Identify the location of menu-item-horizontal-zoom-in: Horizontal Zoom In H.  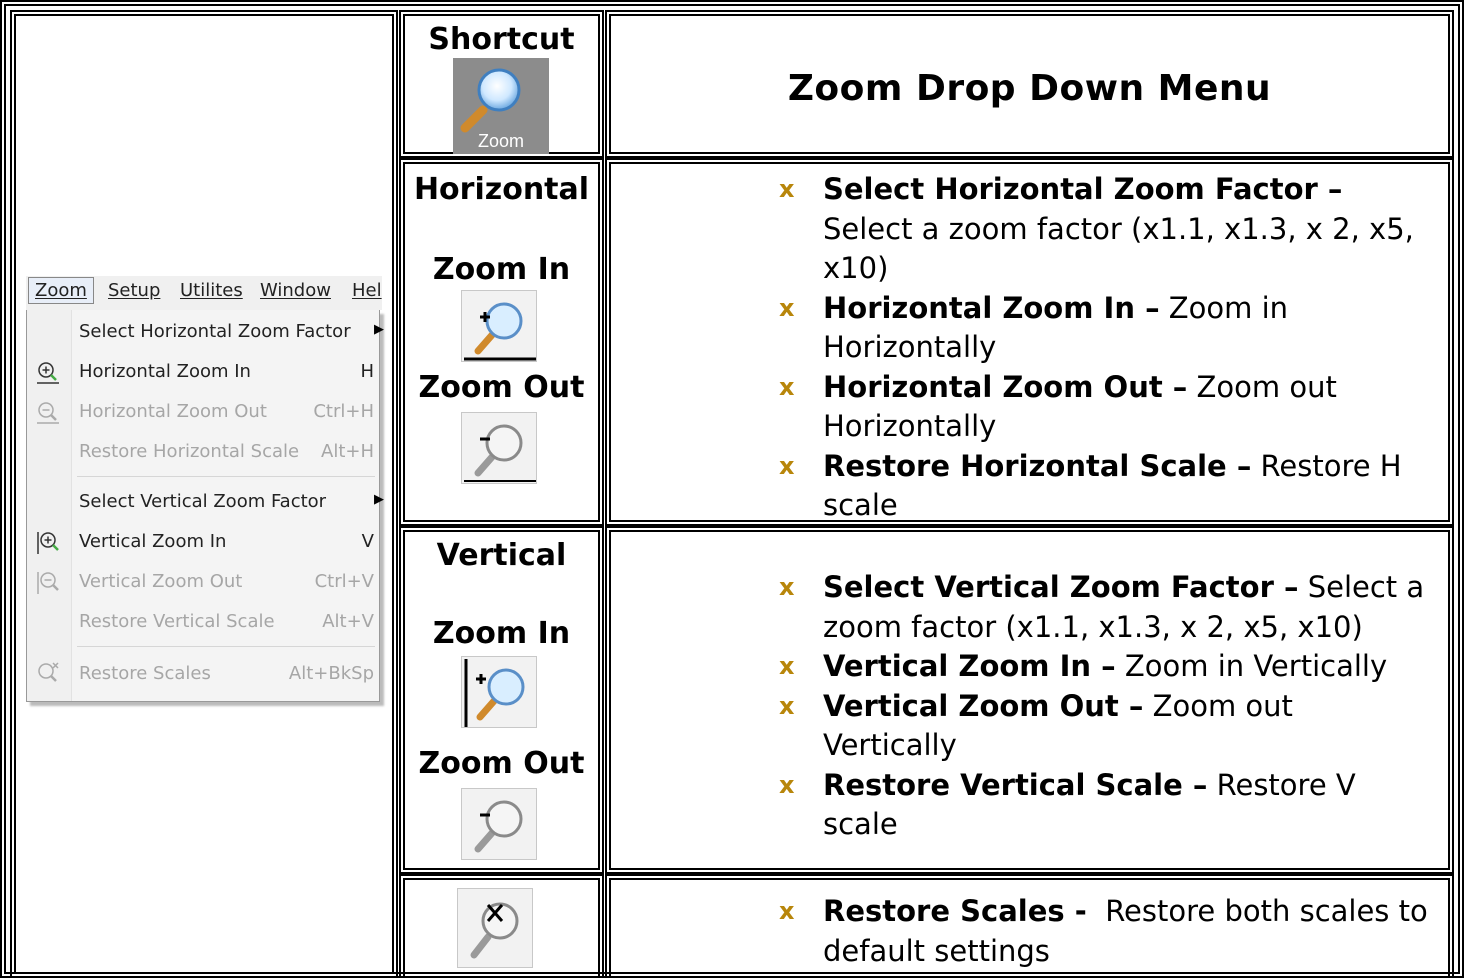
(226, 373).